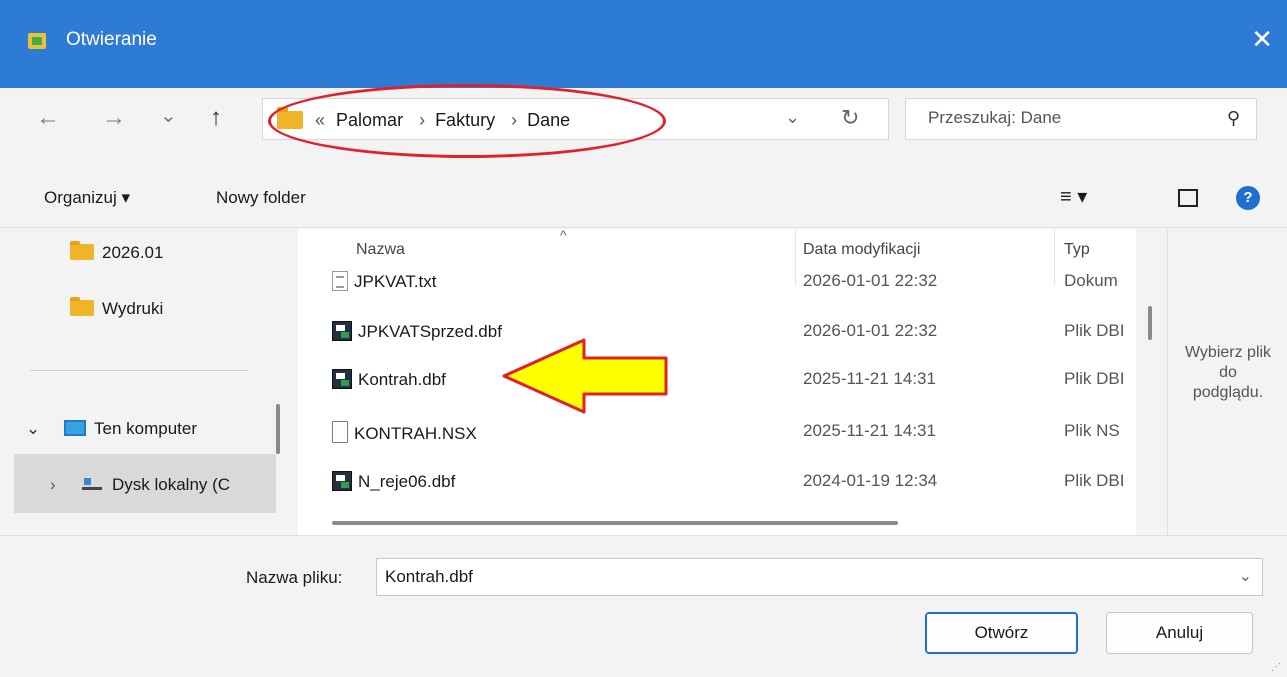 The image size is (1287, 677). Describe the element at coordinates (133, 308) in the screenshot. I see `sidebar-item-label: Wydruki` at that location.